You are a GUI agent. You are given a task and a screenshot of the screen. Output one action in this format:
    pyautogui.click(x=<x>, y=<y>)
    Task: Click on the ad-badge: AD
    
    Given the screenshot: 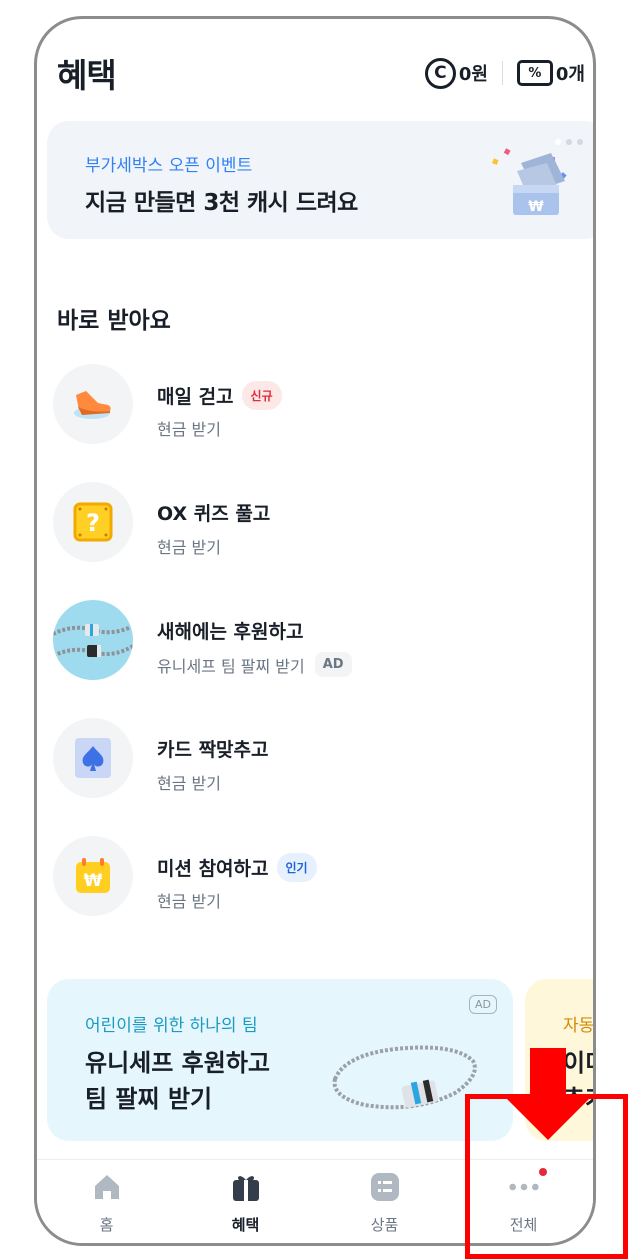 What is the action you would take?
    pyautogui.click(x=333, y=664)
    